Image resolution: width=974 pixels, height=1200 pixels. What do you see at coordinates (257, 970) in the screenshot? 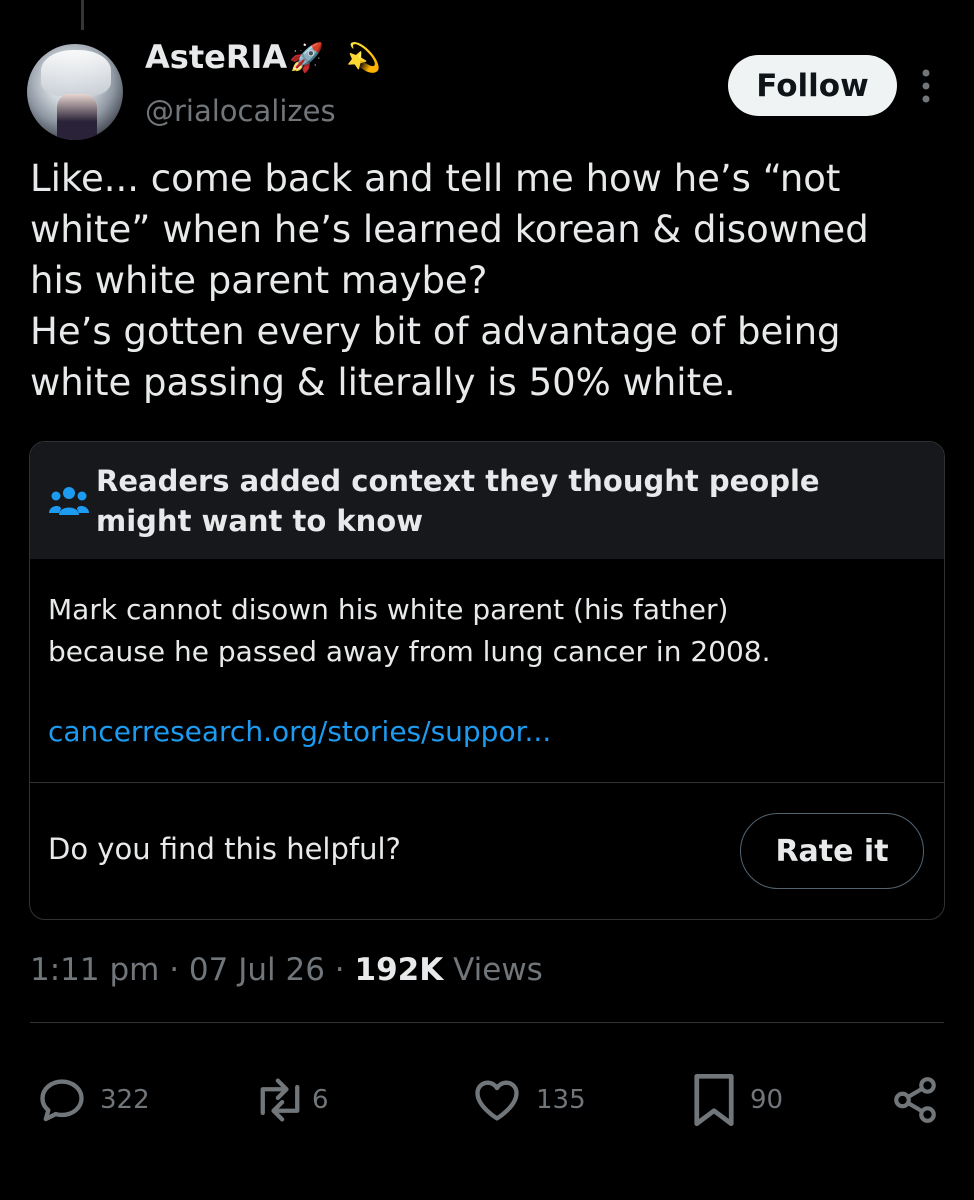
I see `tweet-date: 07 Jul 26` at bounding box center [257, 970].